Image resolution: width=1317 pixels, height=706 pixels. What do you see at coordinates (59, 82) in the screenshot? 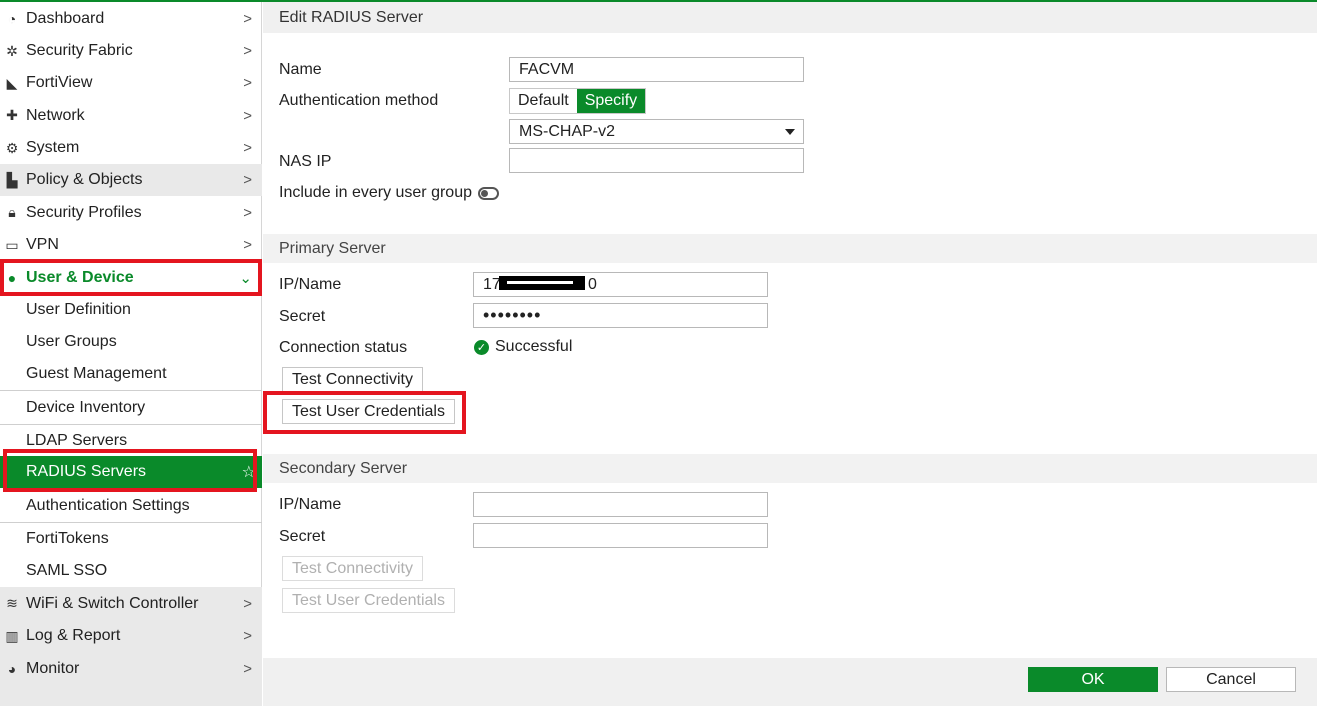
I see `nav-label: FortiView` at bounding box center [59, 82].